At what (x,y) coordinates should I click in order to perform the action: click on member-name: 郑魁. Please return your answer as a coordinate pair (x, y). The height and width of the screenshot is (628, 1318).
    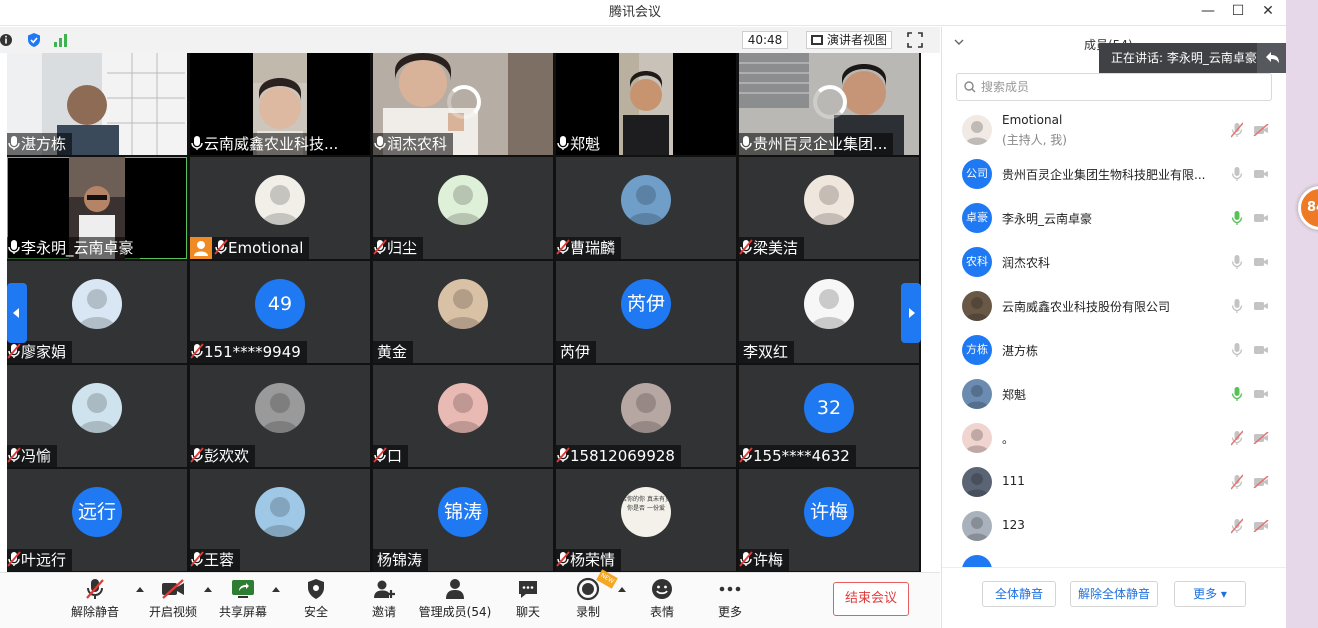
    Looking at the image, I should click on (1014, 395).